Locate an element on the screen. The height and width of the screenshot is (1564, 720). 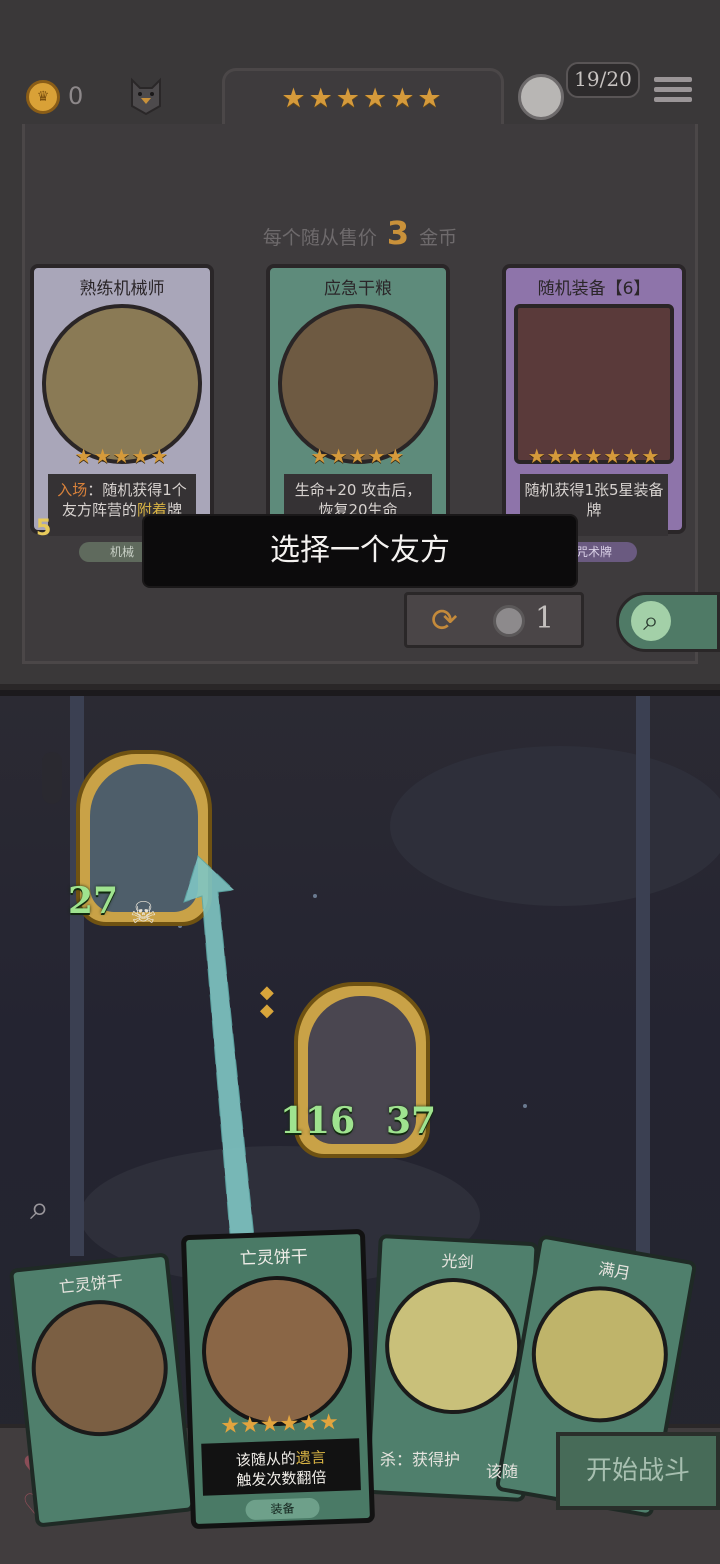
pet-icon is located at coordinates (146, 96).